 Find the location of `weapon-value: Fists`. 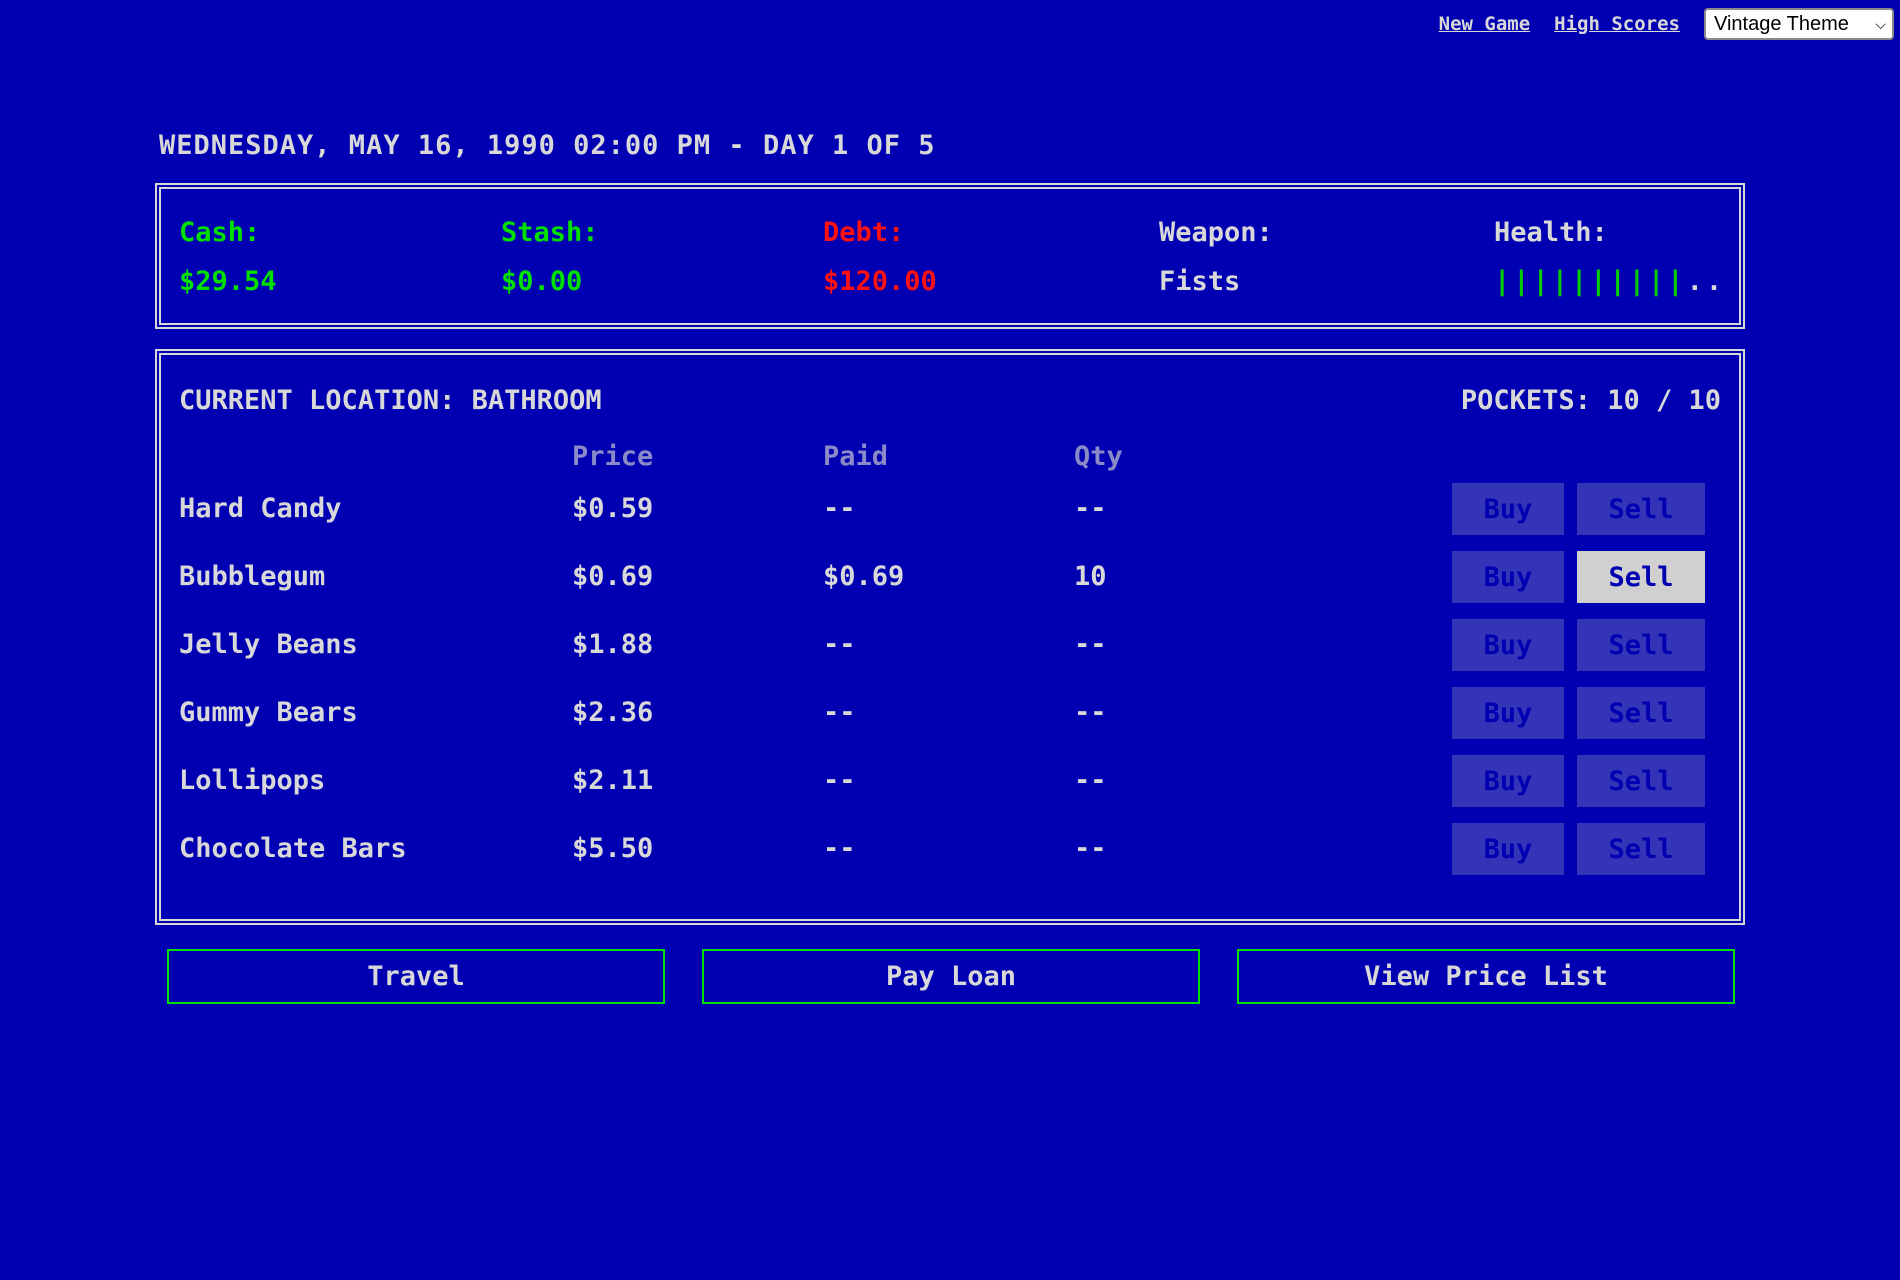

weapon-value: Fists is located at coordinates (1200, 281).